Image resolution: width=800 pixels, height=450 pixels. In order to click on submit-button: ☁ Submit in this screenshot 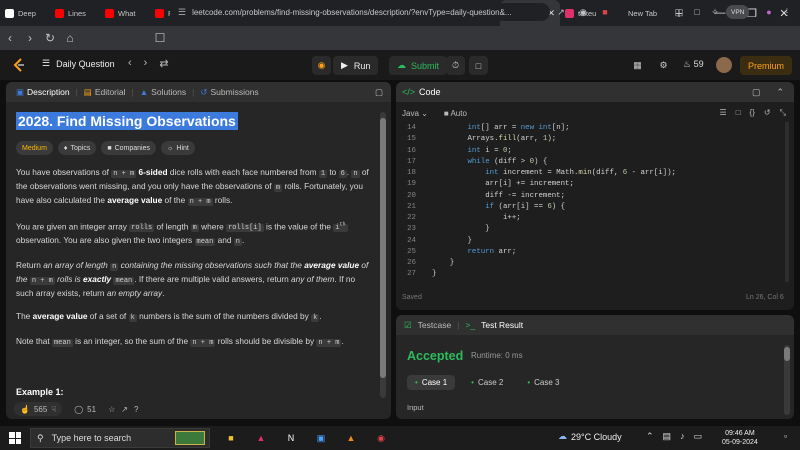, I will do `click(418, 65)`.